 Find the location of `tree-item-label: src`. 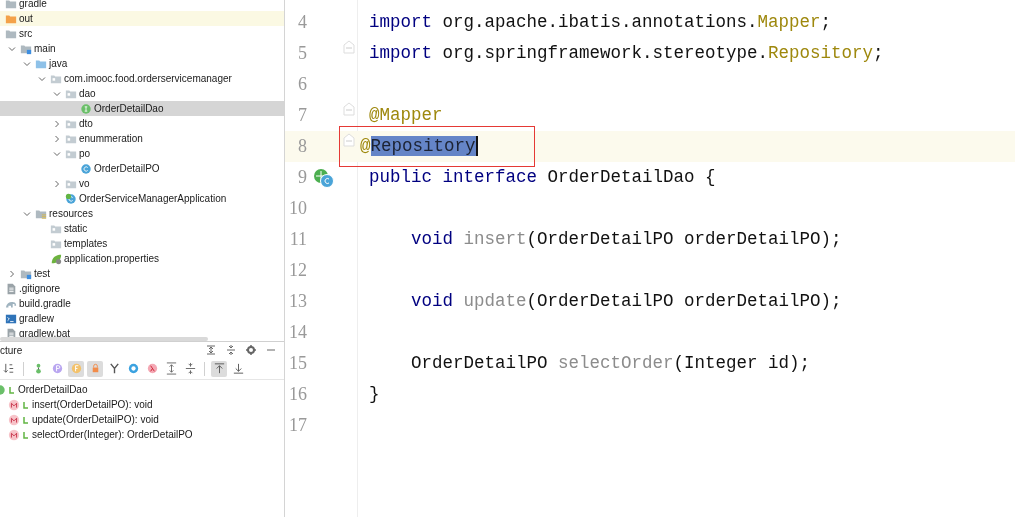

tree-item-label: src is located at coordinates (26, 33).